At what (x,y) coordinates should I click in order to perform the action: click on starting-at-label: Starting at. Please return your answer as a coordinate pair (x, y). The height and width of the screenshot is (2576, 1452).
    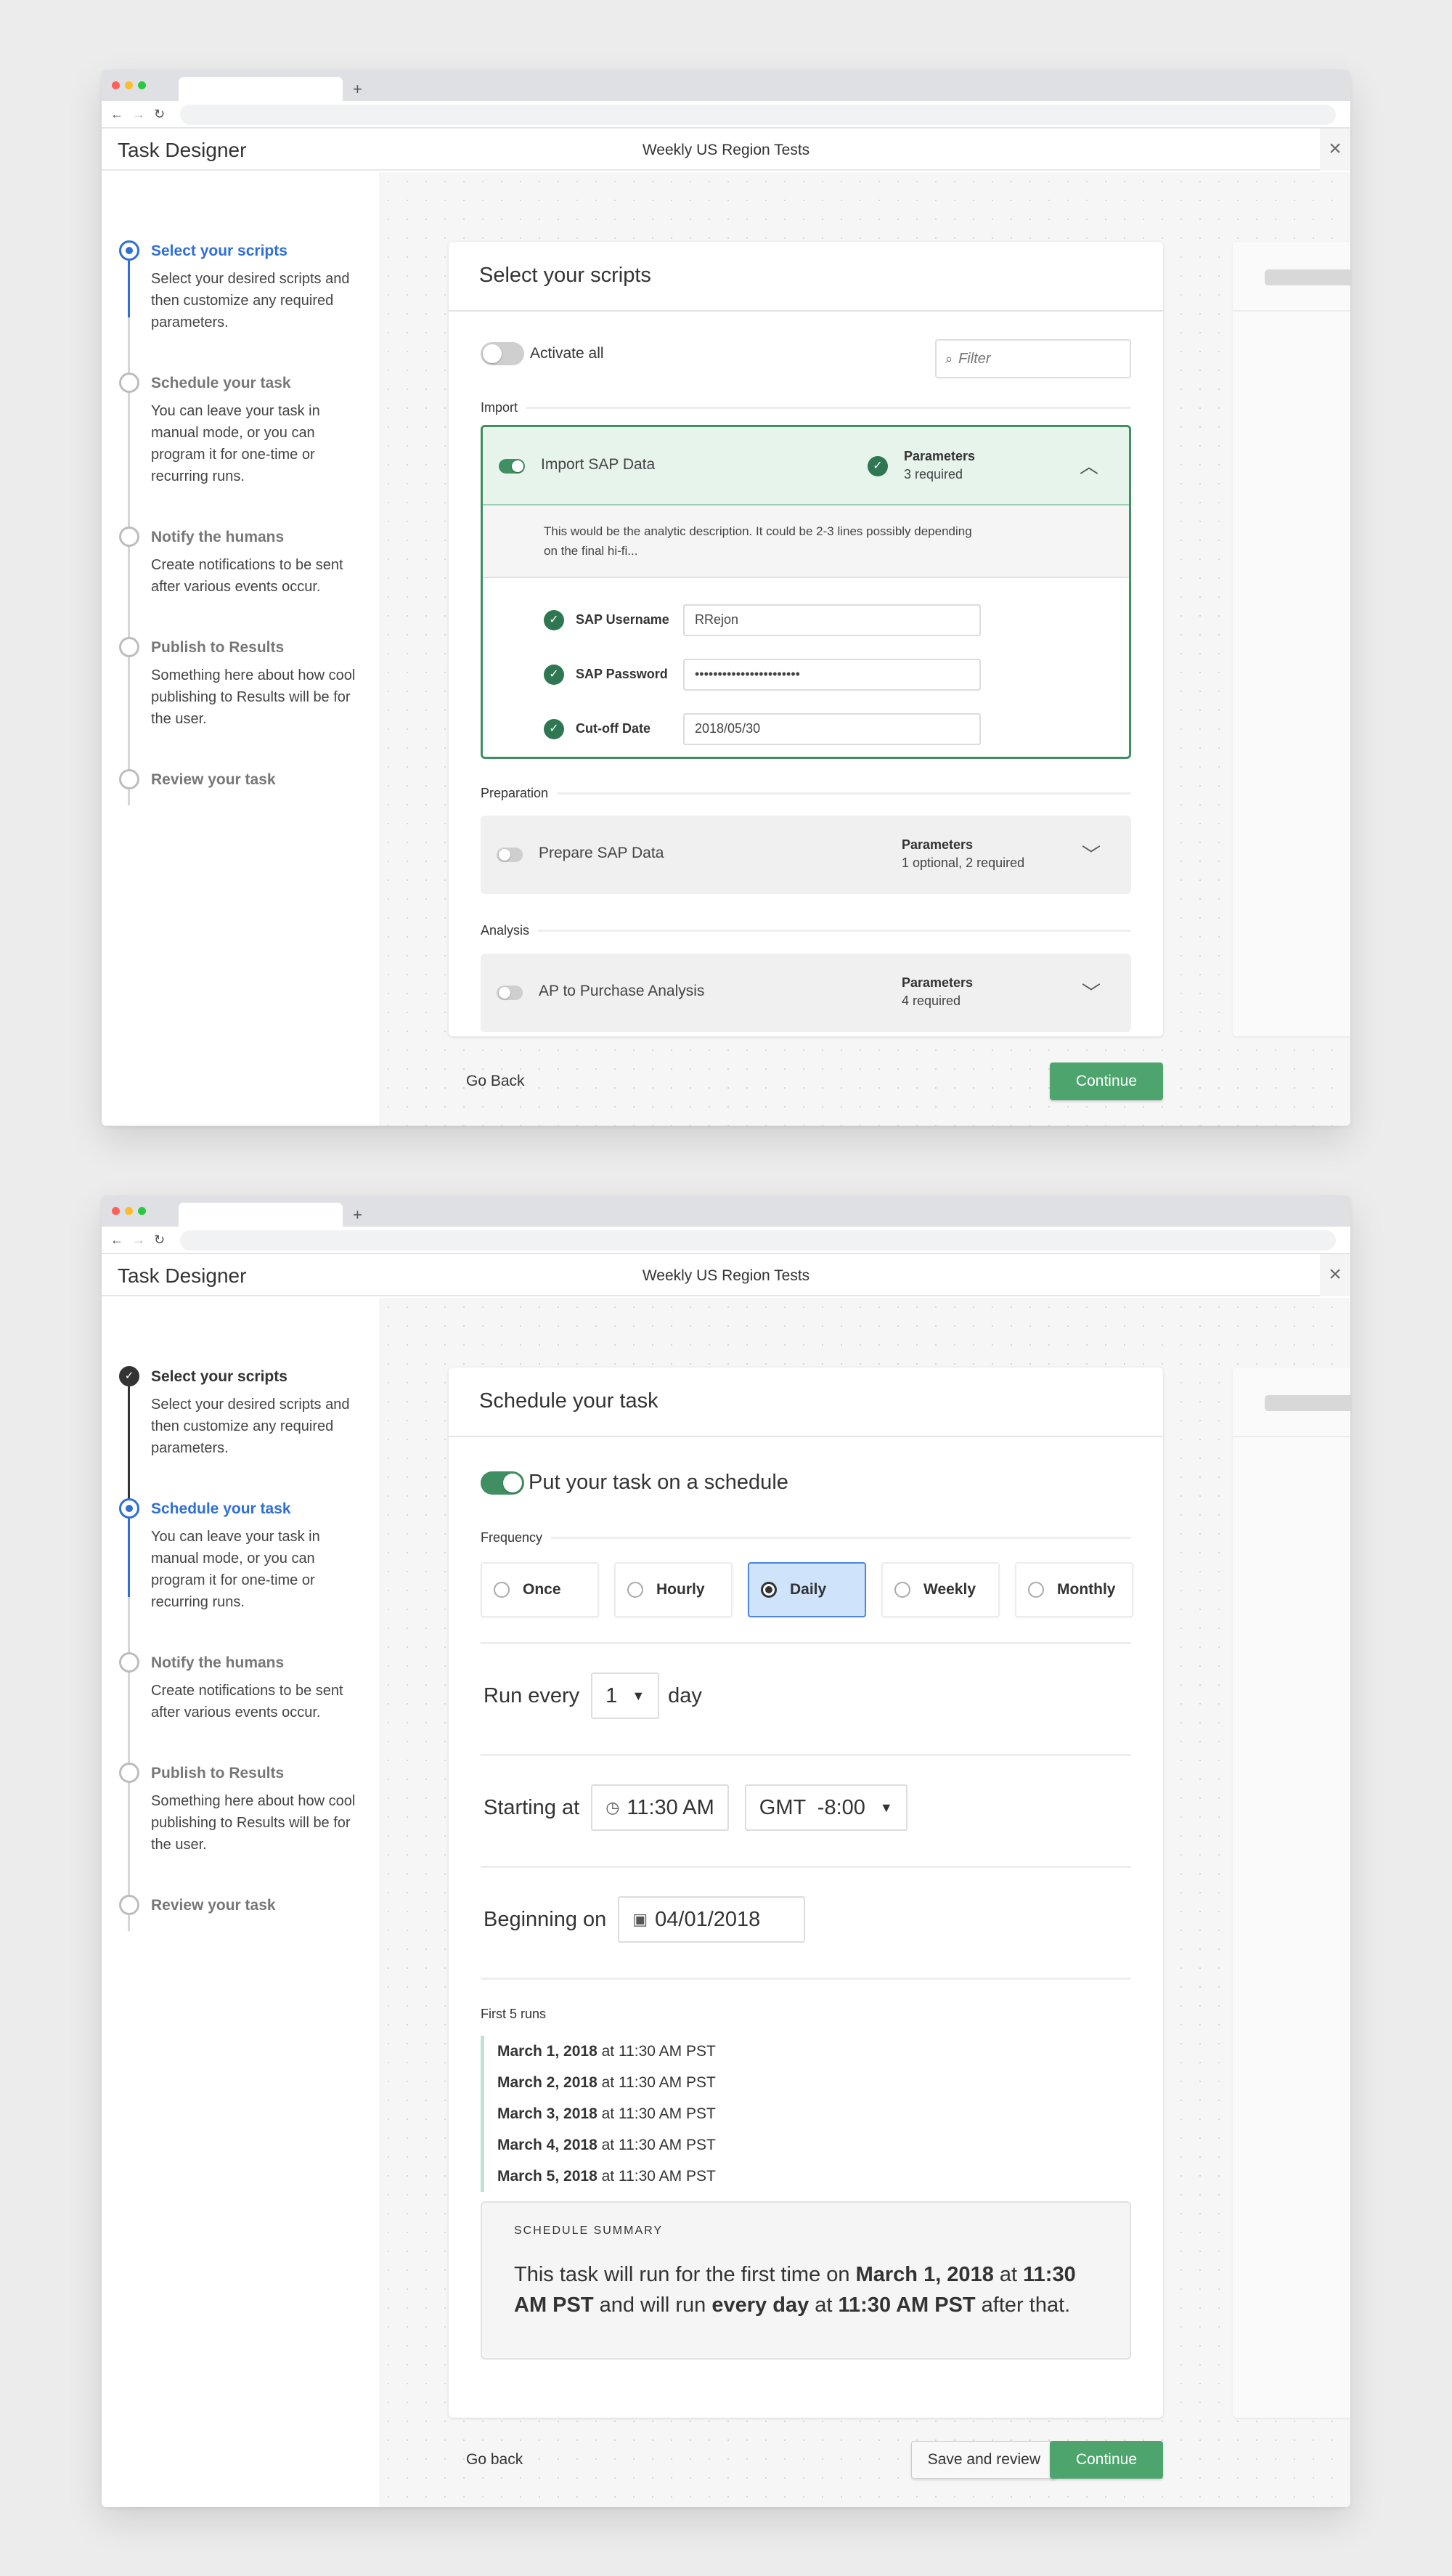
    Looking at the image, I should click on (532, 1807).